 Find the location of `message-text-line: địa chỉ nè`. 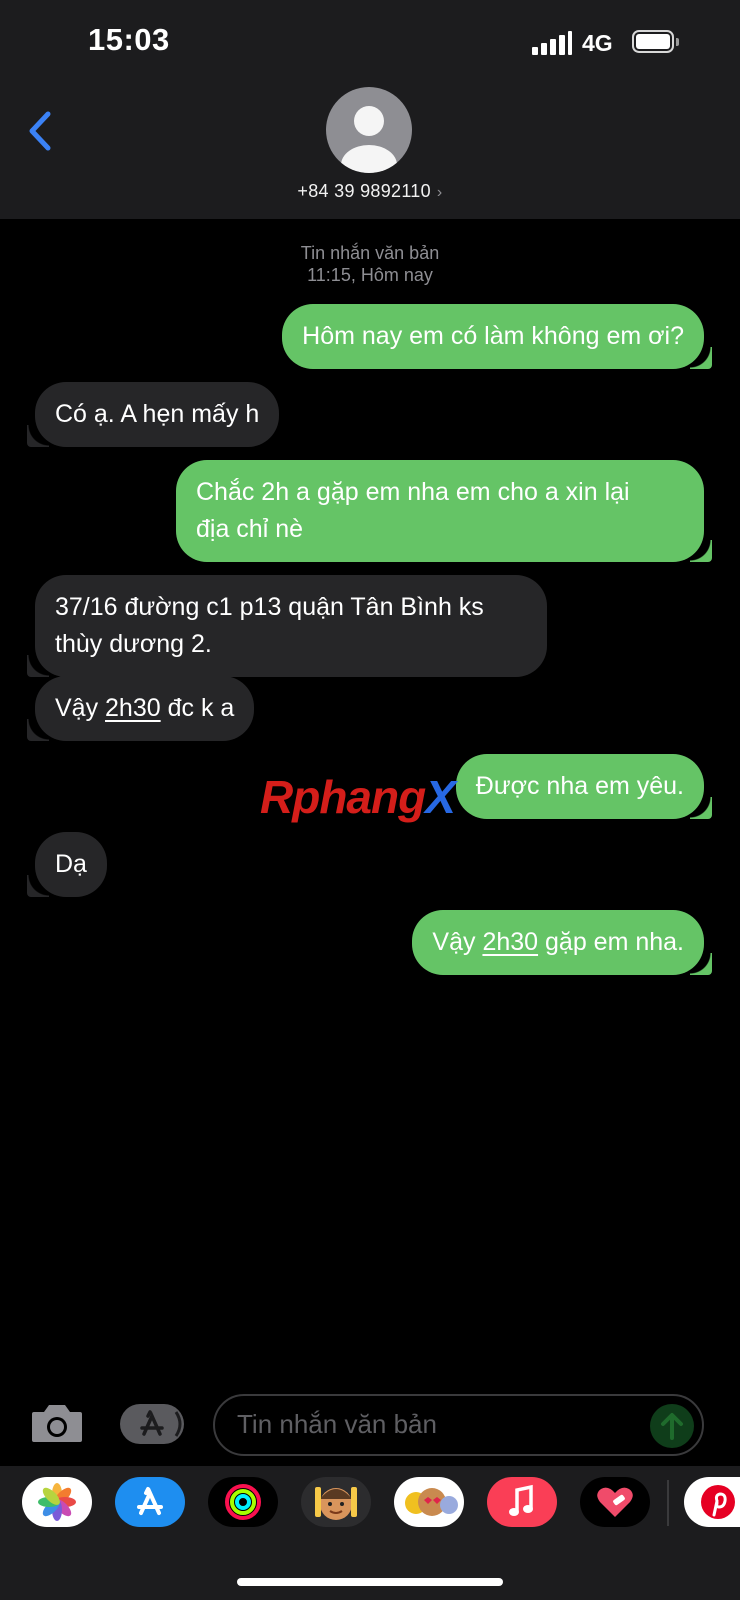

message-text-line: địa chỉ nè is located at coordinates (250, 529).